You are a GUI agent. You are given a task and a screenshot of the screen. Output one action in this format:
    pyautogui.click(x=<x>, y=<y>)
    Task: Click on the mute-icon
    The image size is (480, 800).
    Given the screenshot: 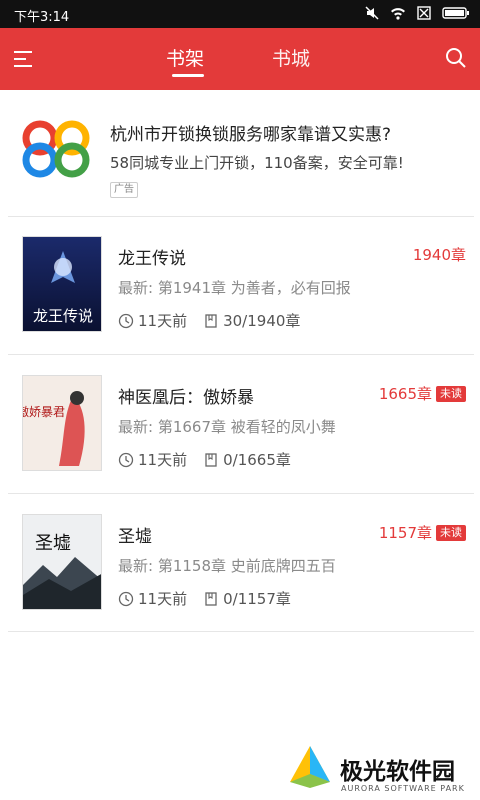 What is the action you would take?
    pyautogui.click(x=372, y=13)
    